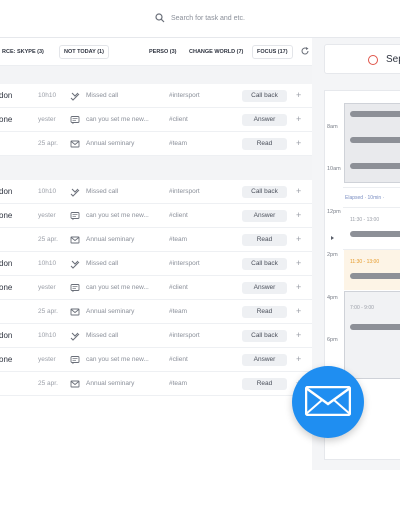  I want to click on search-bar: Search for task and etc., so click(200, 18).